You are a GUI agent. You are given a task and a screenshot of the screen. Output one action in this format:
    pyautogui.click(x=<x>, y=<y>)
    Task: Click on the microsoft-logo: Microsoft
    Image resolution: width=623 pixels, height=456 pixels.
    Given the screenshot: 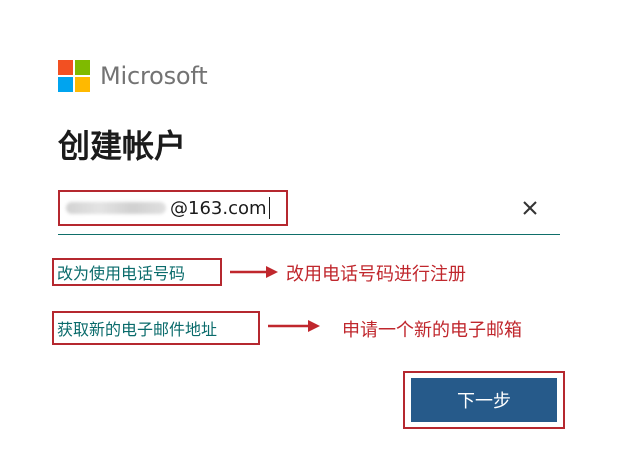 What is the action you would take?
    pyautogui.click(x=133, y=76)
    